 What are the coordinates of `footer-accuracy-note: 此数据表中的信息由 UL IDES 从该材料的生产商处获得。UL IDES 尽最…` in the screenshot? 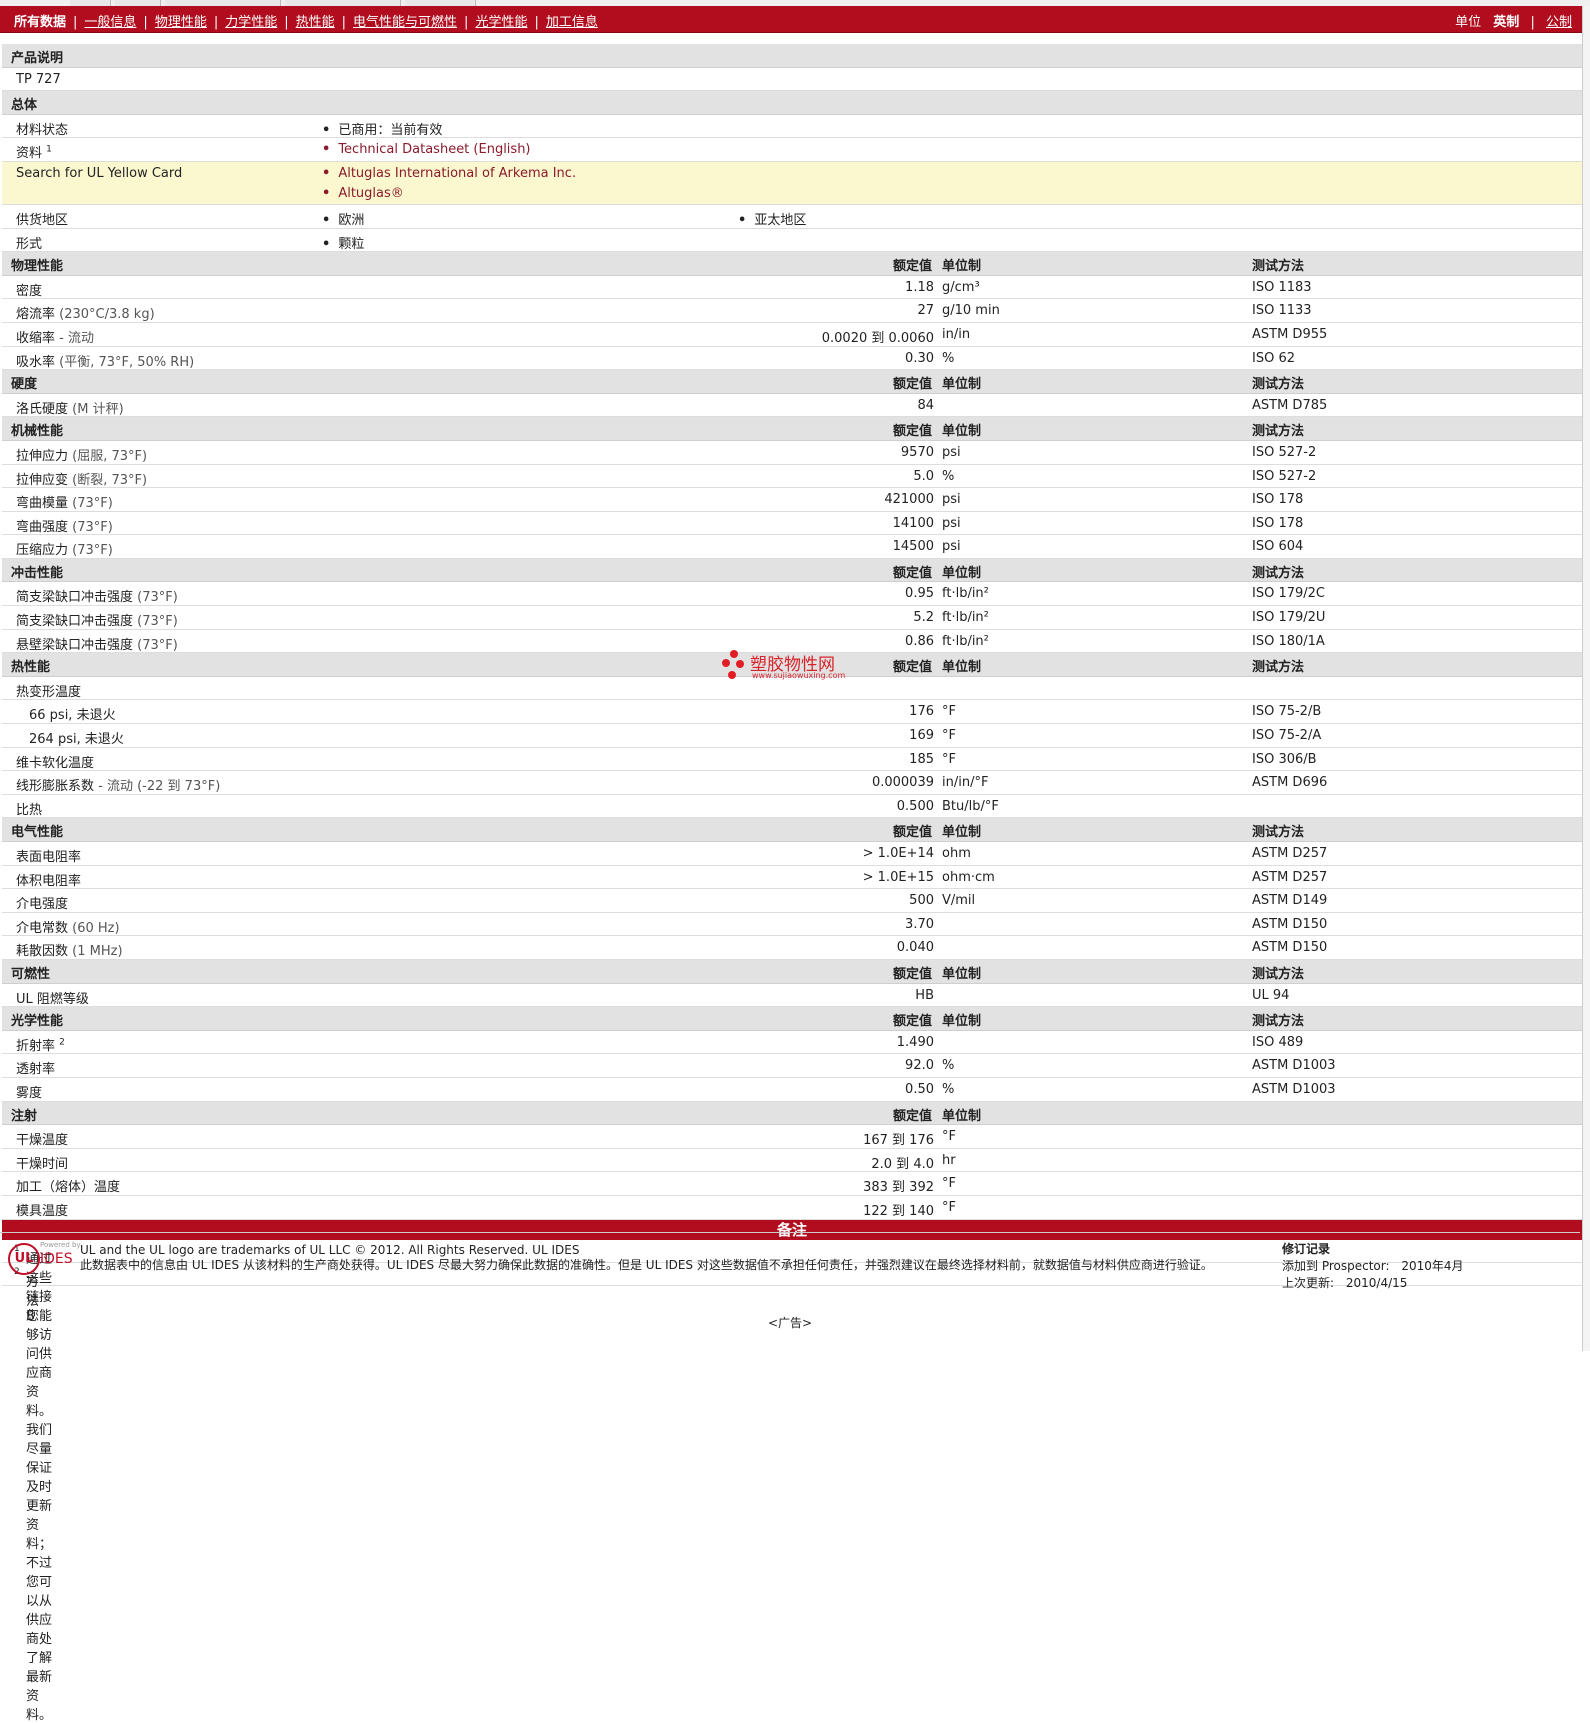 It's located at (646, 1265).